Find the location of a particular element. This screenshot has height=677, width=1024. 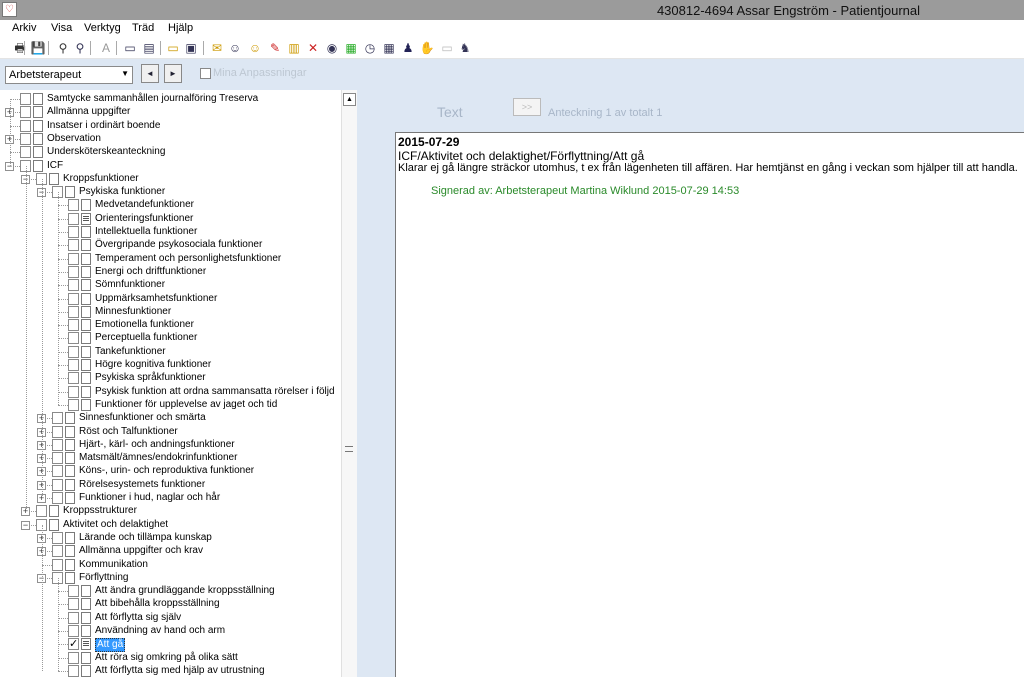

tree-node: Övergripande psykosociala funktioner is located at coordinates (170, 245).